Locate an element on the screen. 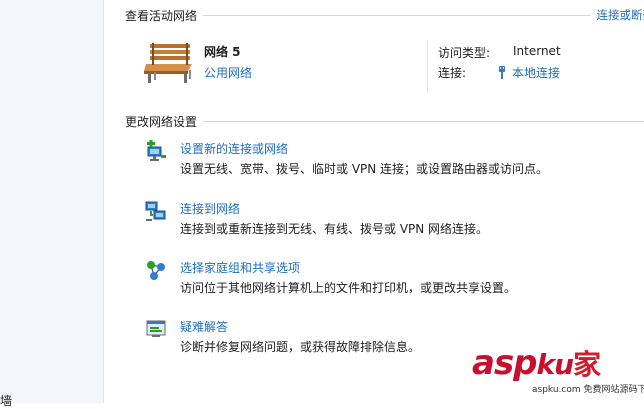  active-networks-header: 查看活动网络 连接或断开 is located at coordinates (384, 15).